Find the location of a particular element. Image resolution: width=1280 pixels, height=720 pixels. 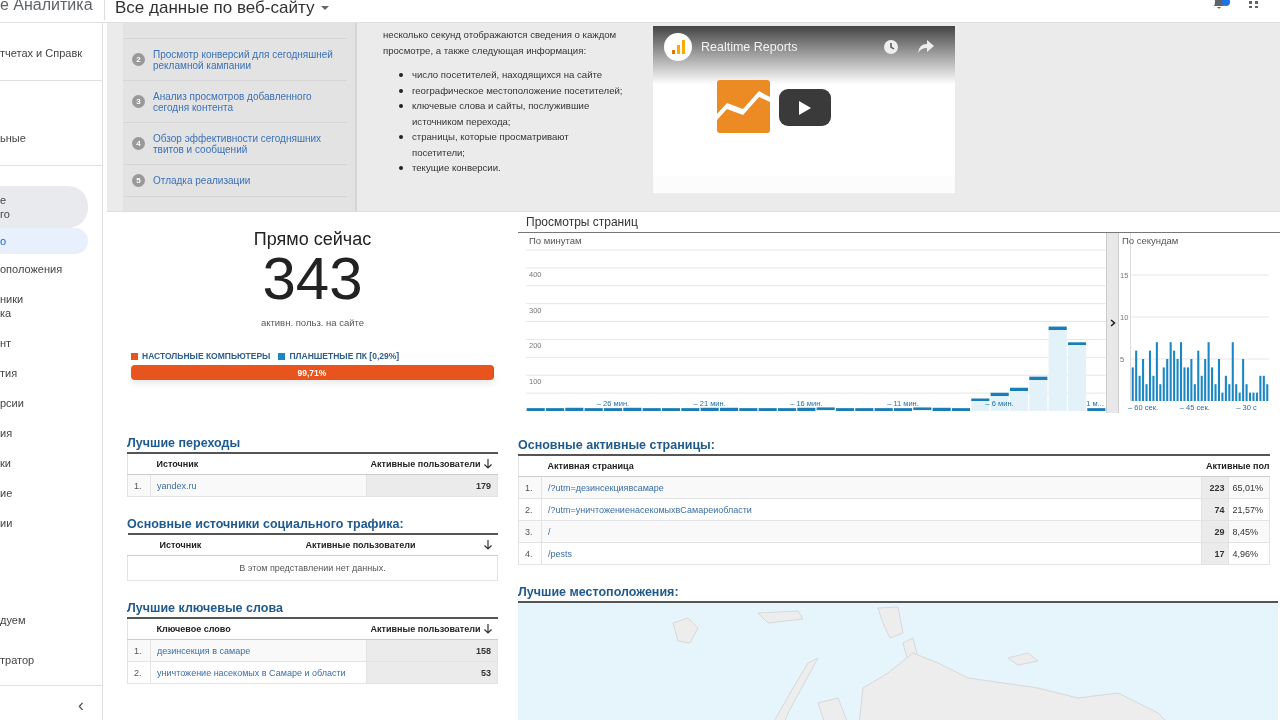

column-header: Активная страница is located at coordinates (871, 466).